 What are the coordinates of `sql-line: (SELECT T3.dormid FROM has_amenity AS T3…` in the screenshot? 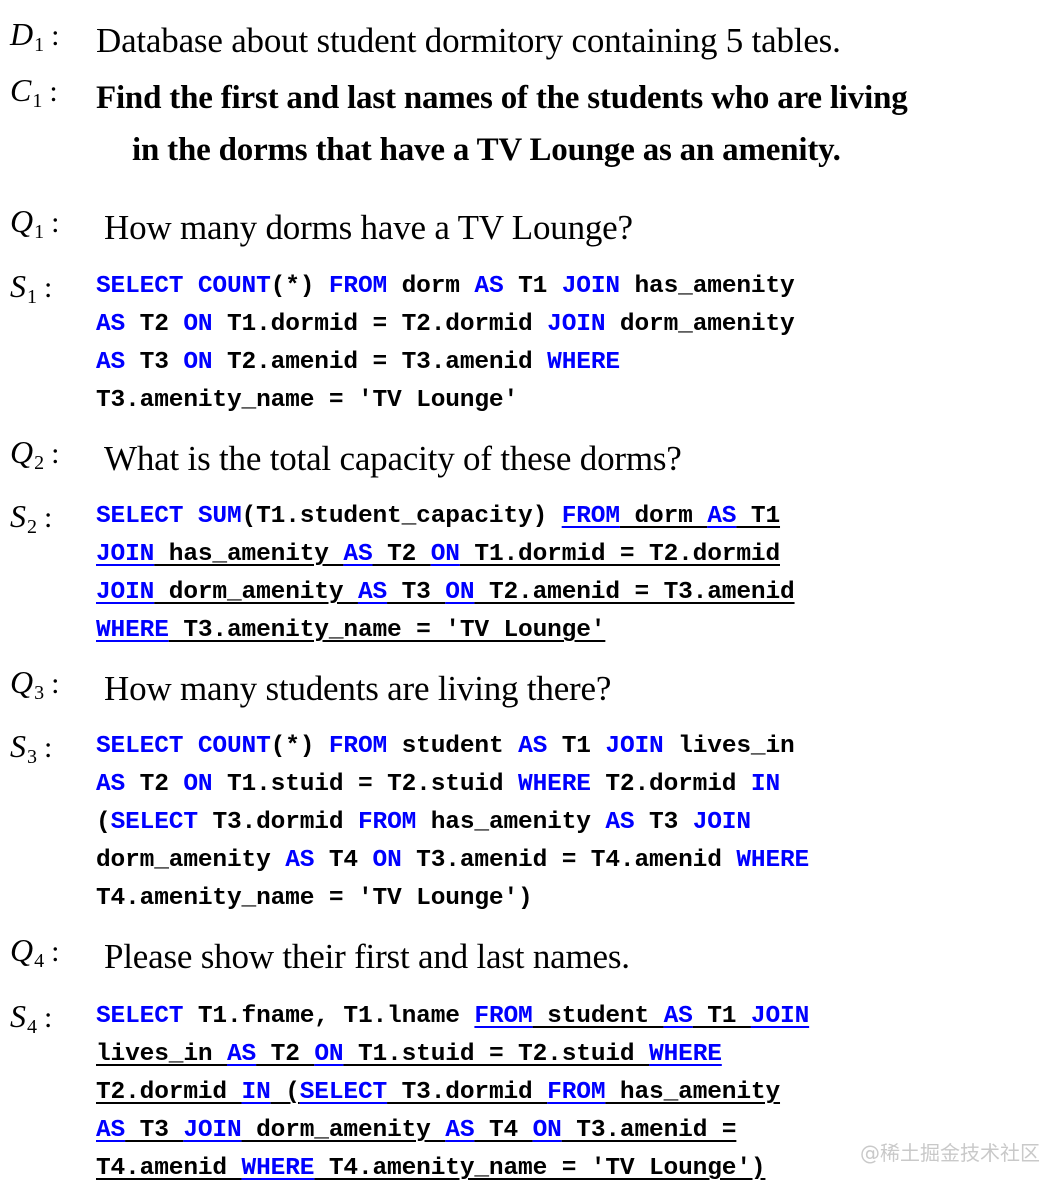 It's located at (452, 823).